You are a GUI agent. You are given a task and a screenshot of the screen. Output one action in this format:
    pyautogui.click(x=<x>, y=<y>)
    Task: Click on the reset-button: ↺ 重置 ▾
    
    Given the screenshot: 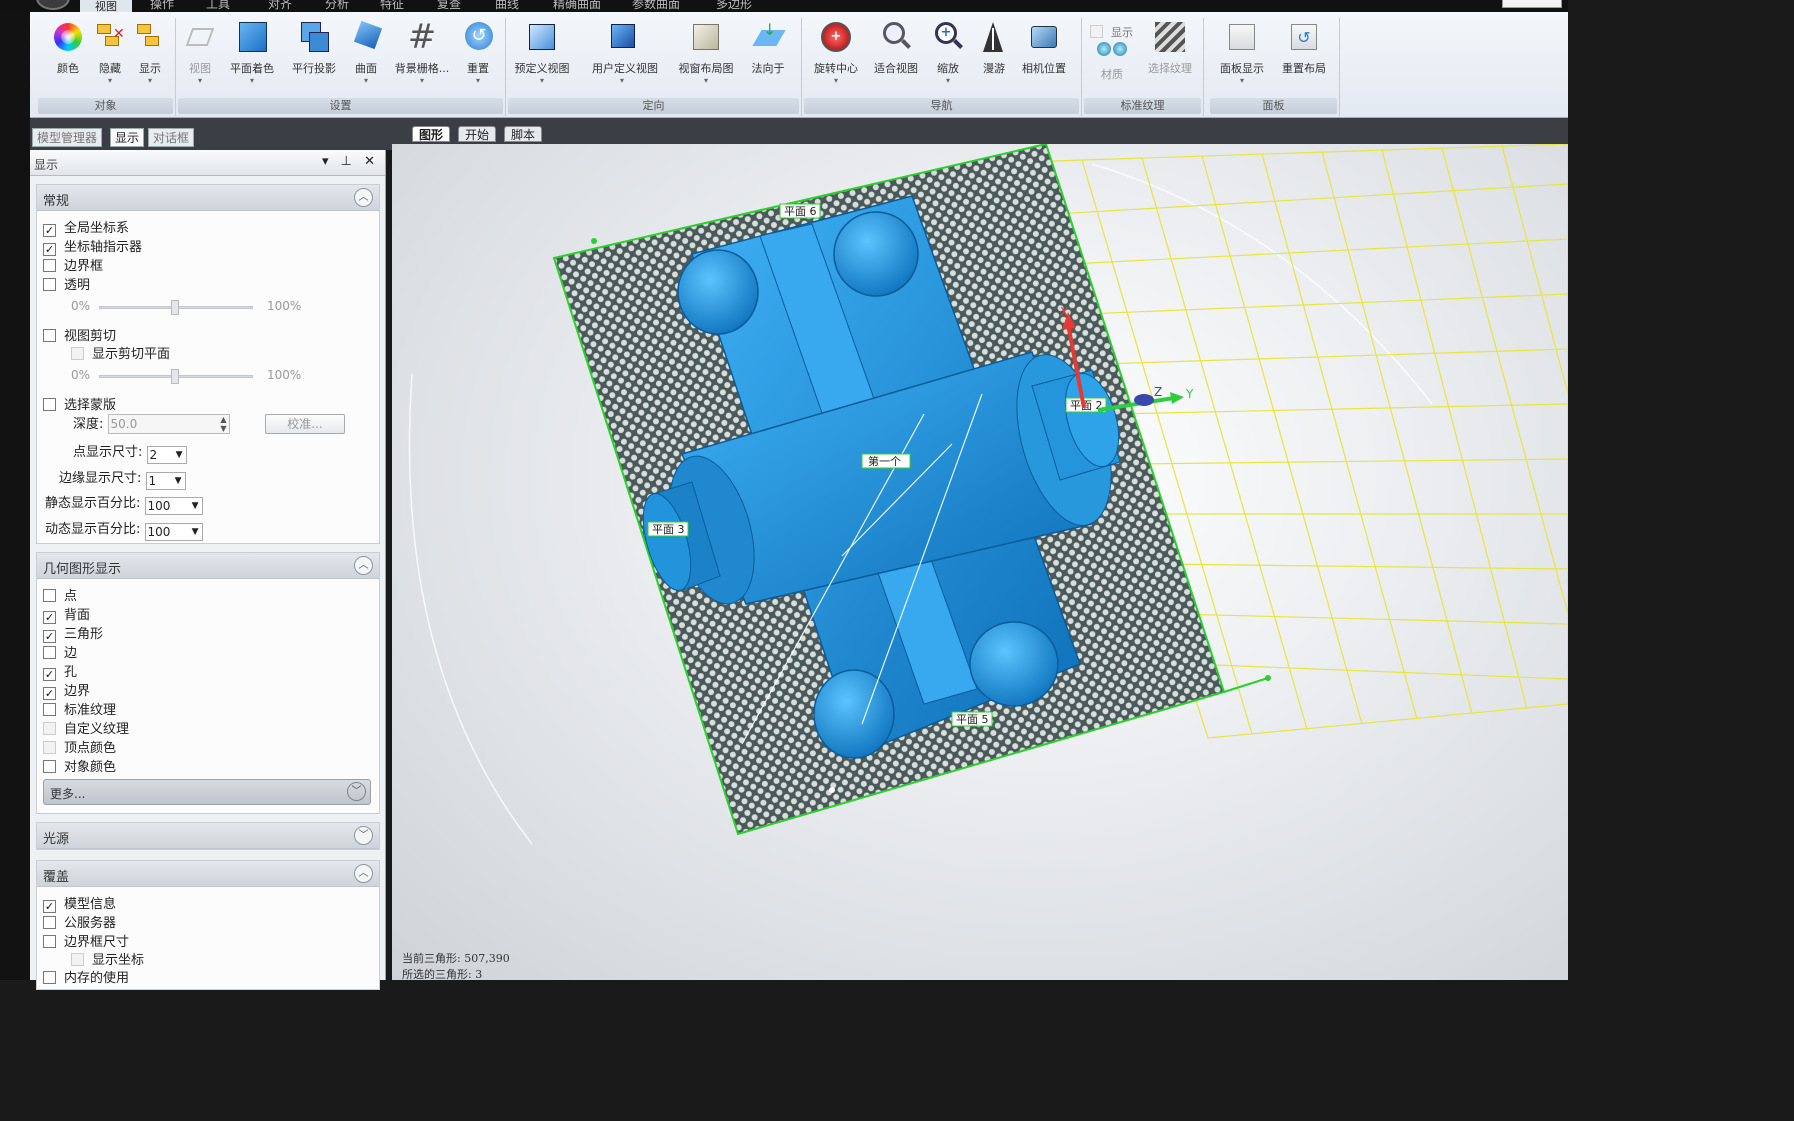 What is the action you would take?
    pyautogui.click(x=478, y=53)
    